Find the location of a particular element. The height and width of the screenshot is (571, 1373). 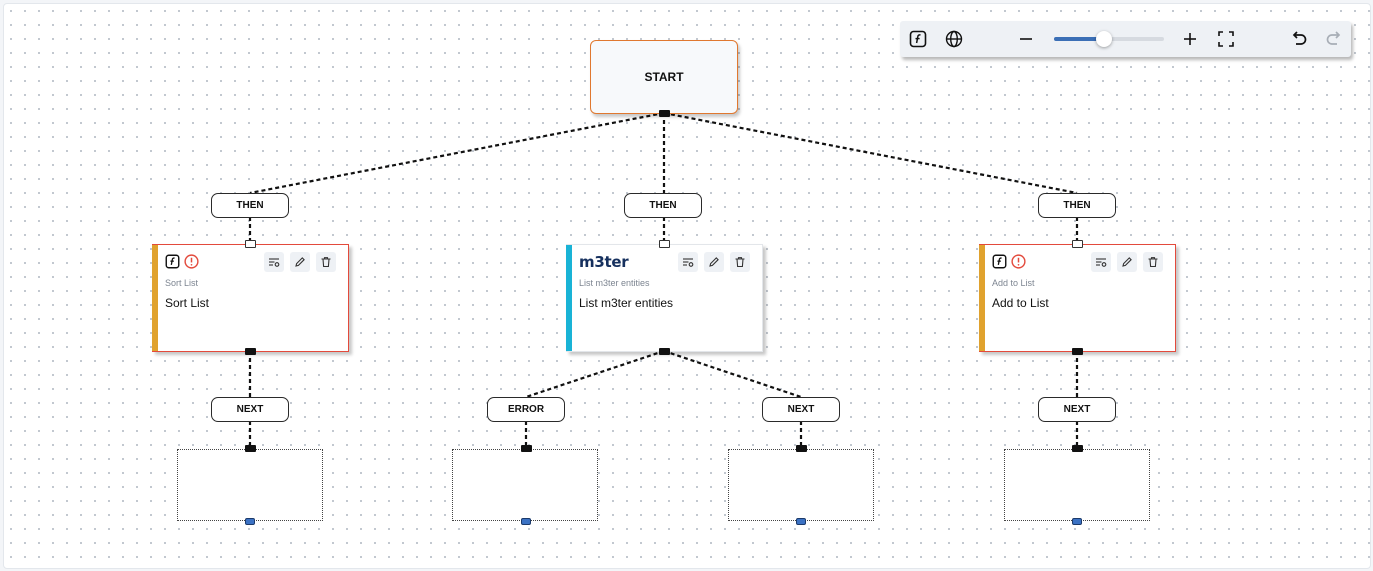

sort-list-output-port is located at coordinates (250, 351).